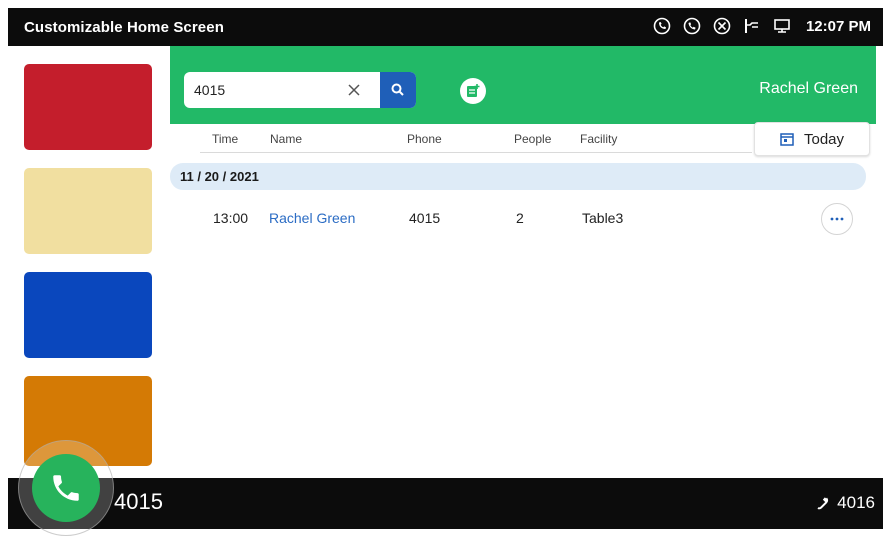 The height and width of the screenshot is (536, 883). I want to click on other-line-number: 4016, so click(856, 502).